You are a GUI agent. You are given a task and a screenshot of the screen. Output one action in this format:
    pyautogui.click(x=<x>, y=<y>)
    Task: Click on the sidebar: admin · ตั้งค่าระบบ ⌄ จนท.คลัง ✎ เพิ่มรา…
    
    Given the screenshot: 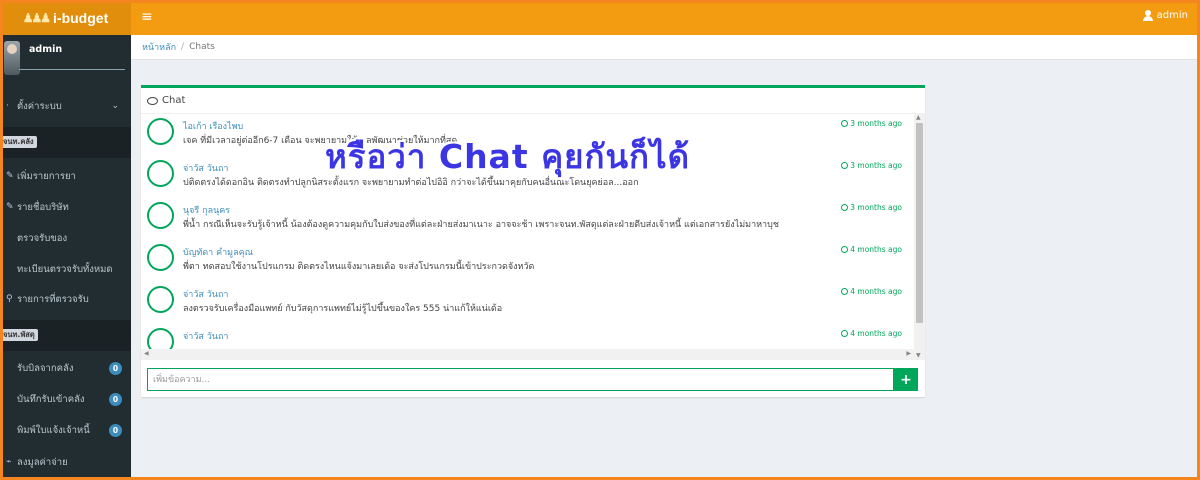 What is the action you would take?
    pyautogui.click(x=65, y=257)
    